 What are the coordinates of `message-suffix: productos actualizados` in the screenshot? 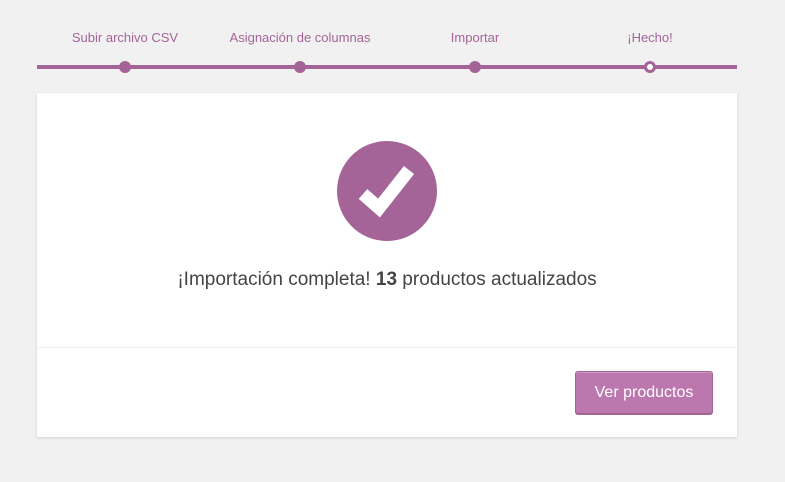 It's located at (499, 279).